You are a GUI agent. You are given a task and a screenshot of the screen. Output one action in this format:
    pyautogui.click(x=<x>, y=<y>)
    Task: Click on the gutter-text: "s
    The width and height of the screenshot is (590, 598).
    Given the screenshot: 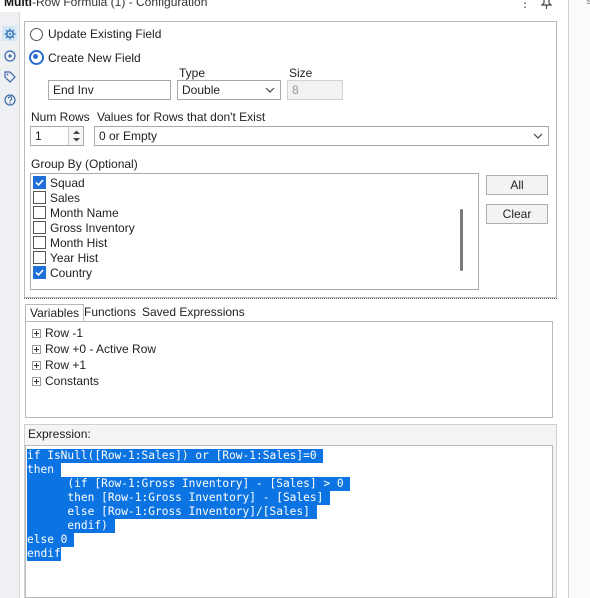 What is the action you would take?
    pyautogui.click(x=586, y=3)
    